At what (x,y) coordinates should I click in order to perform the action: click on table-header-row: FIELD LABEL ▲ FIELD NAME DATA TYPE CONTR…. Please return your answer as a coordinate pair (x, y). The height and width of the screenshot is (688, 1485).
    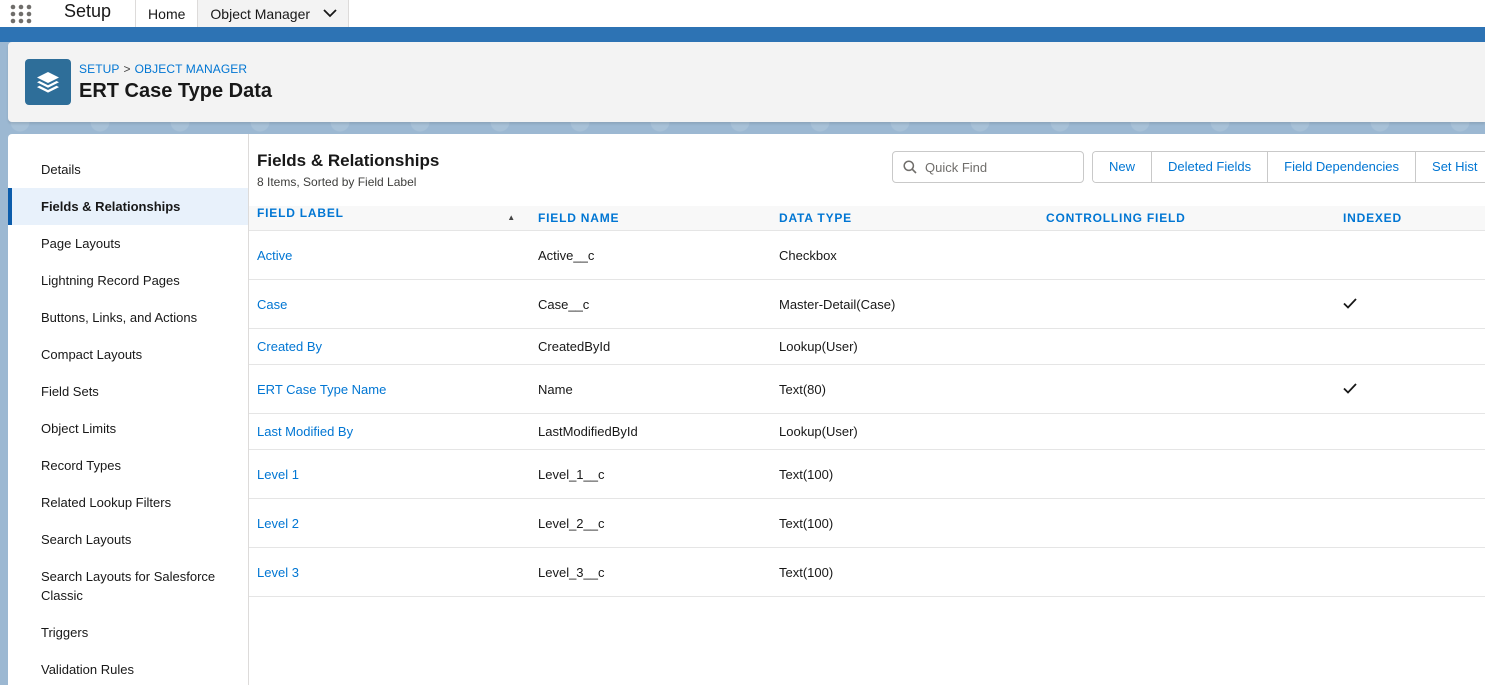
    Looking at the image, I should click on (867, 218).